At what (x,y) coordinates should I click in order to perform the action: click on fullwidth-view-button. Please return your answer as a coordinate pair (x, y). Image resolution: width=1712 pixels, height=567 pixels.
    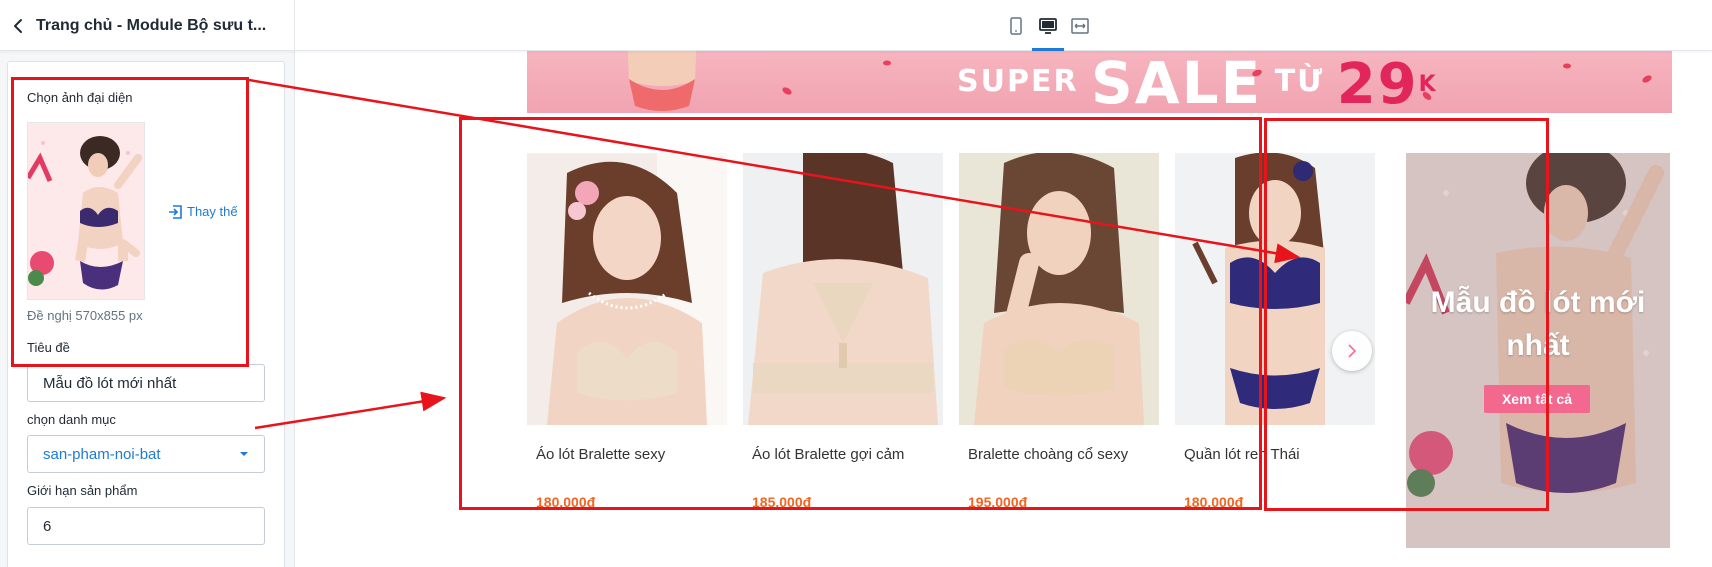
    Looking at the image, I should click on (1080, 25).